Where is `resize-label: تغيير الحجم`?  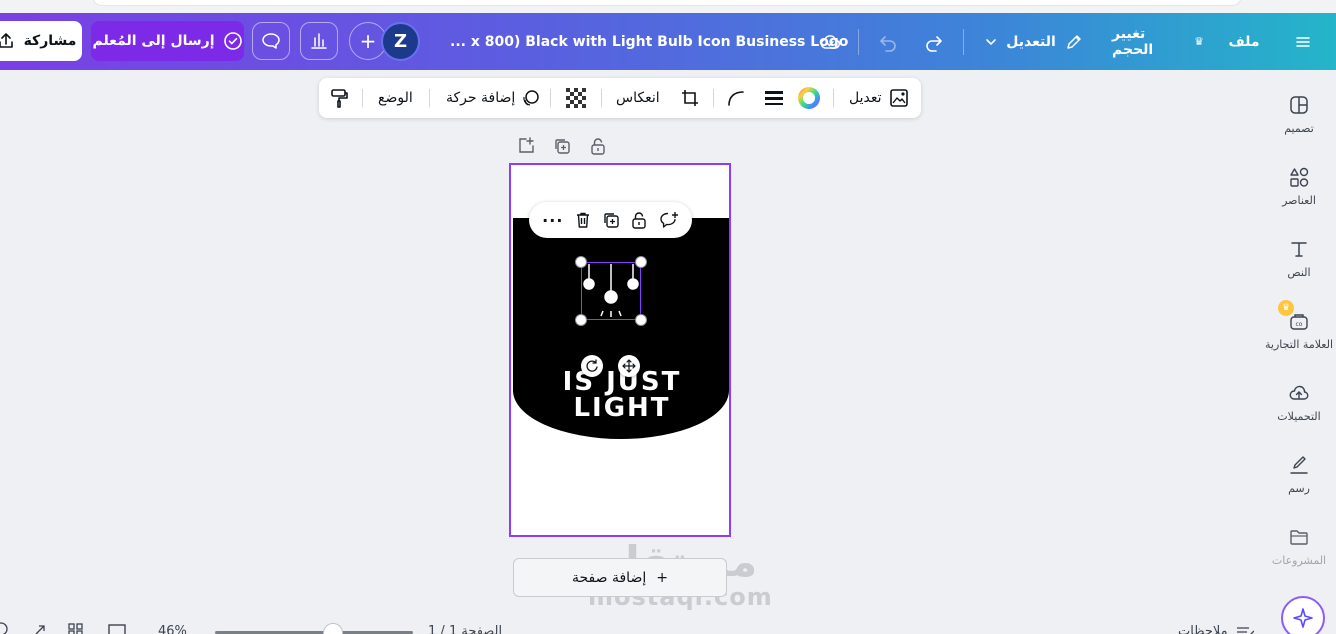
resize-label: تغيير الحجم is located at coordinates (1133, 41).